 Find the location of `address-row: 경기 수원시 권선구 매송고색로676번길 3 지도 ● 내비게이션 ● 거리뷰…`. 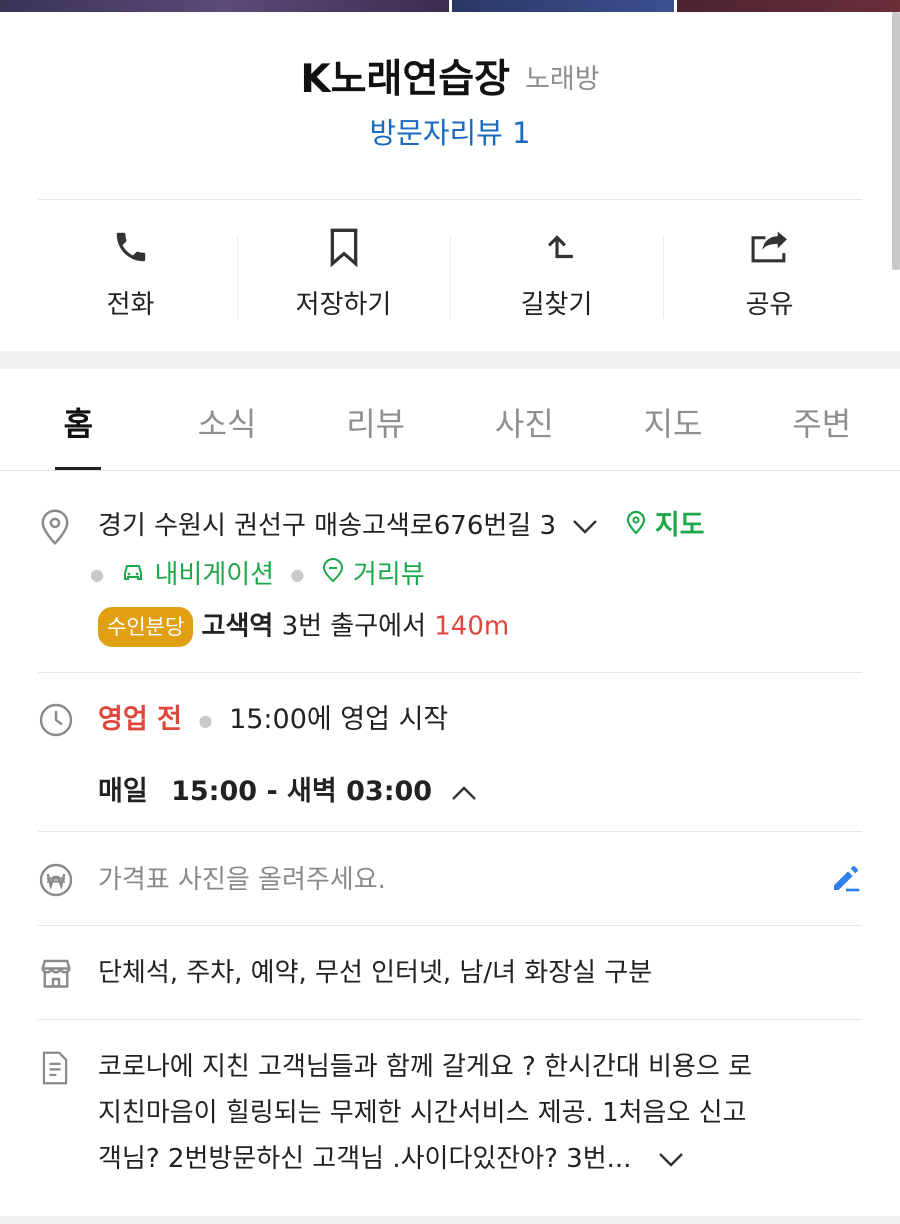

address-row: 경기 수원시 권선구 매송고색로676번길 3 지도 ● 내비게이션 ● 거리뷰… is located at coordinates (450, 577).